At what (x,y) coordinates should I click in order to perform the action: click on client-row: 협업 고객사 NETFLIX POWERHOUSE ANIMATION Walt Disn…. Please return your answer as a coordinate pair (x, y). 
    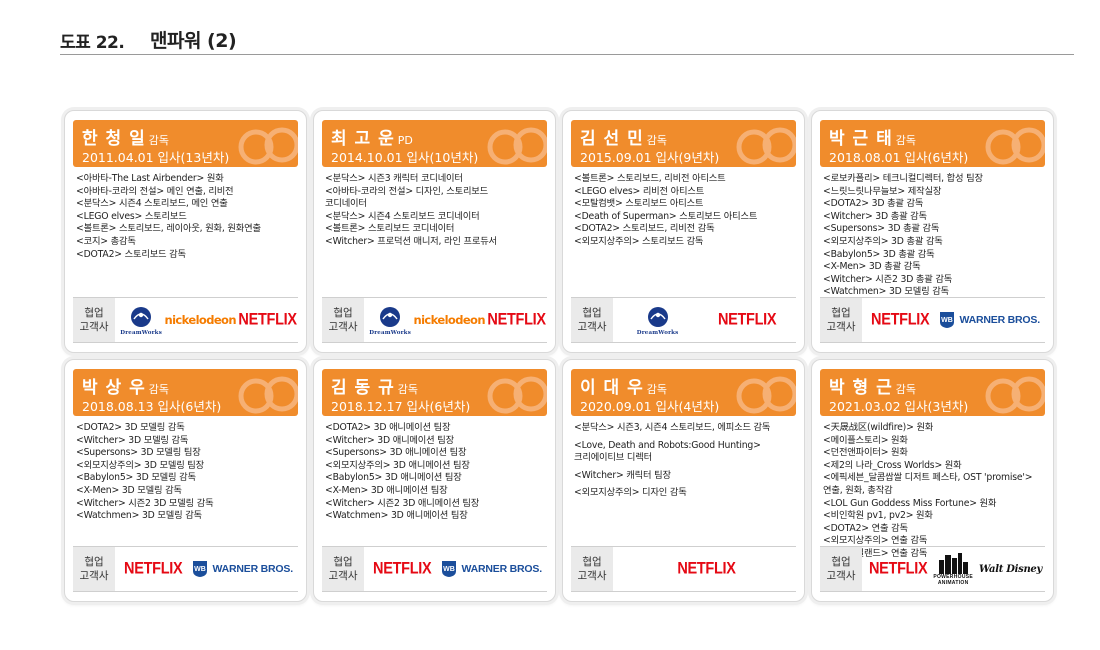
    Looking at the image, I should click on (932, 569).